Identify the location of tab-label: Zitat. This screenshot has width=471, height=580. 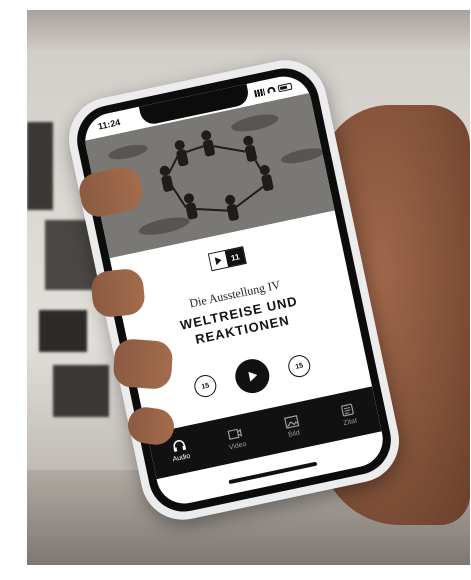
(350, 422).